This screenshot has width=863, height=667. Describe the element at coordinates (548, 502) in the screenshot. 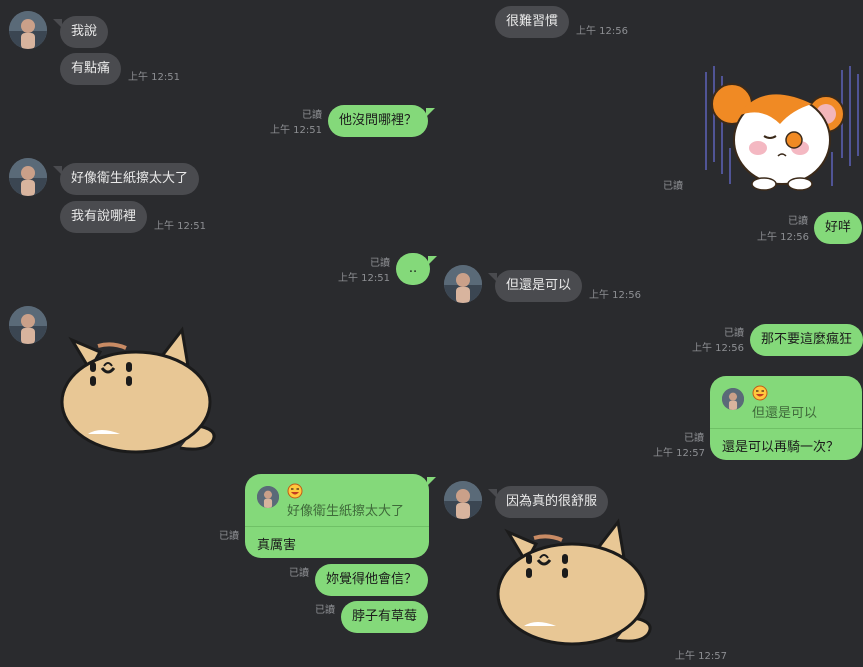

I see `message-bubble: 因為真的很舒服` at that location.